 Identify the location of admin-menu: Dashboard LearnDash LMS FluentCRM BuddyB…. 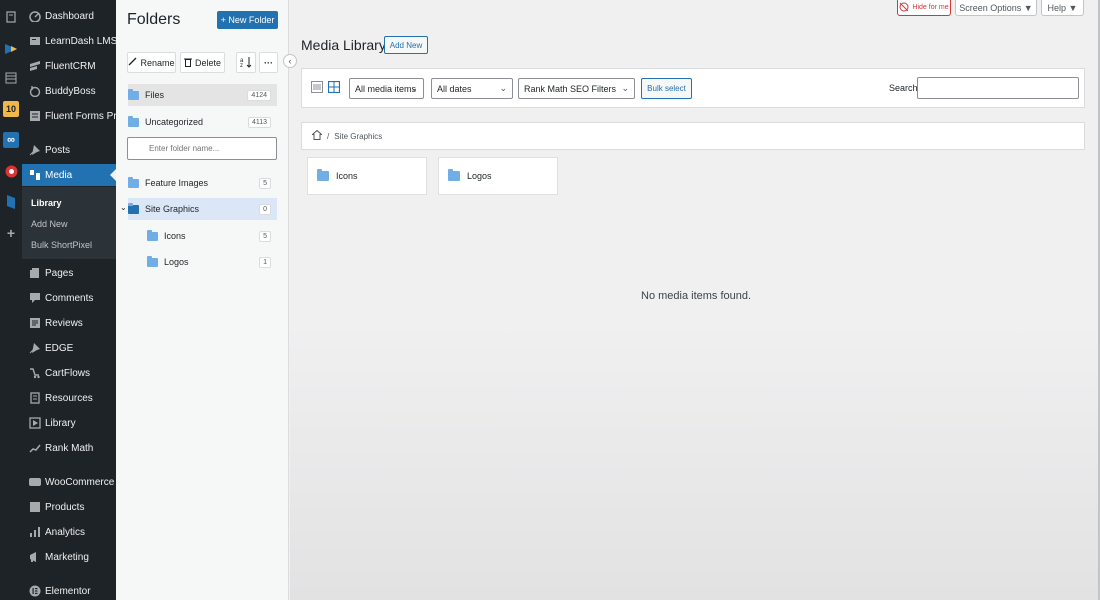
(72, 300).